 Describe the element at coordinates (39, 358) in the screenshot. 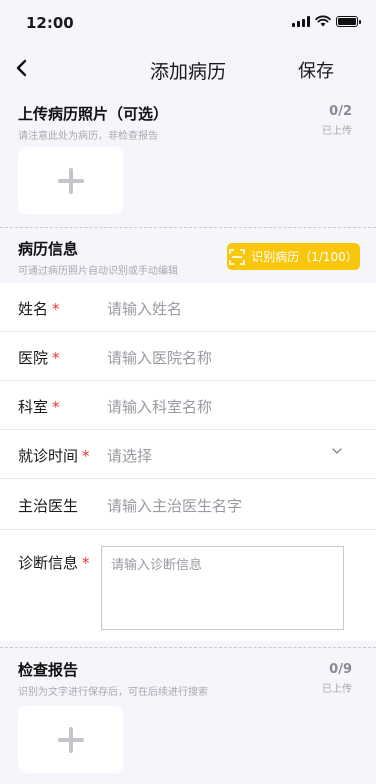

I see `hospital-label: 医院 *` at that location.